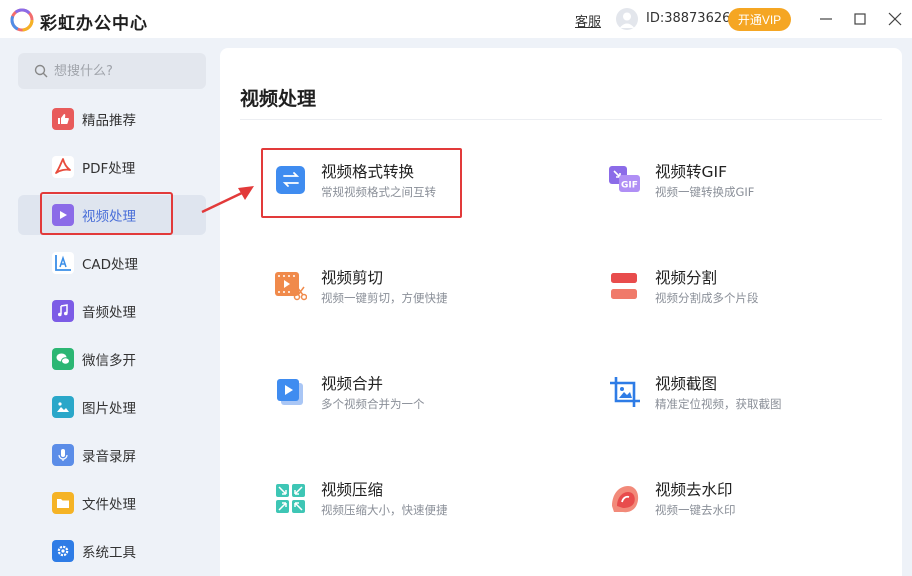 This screenshot has height=576, width=912. What do you see at coordinates (278, 99) in the screenshot?
I see `page-title: 视频处理` at bounding box center [278, 99].